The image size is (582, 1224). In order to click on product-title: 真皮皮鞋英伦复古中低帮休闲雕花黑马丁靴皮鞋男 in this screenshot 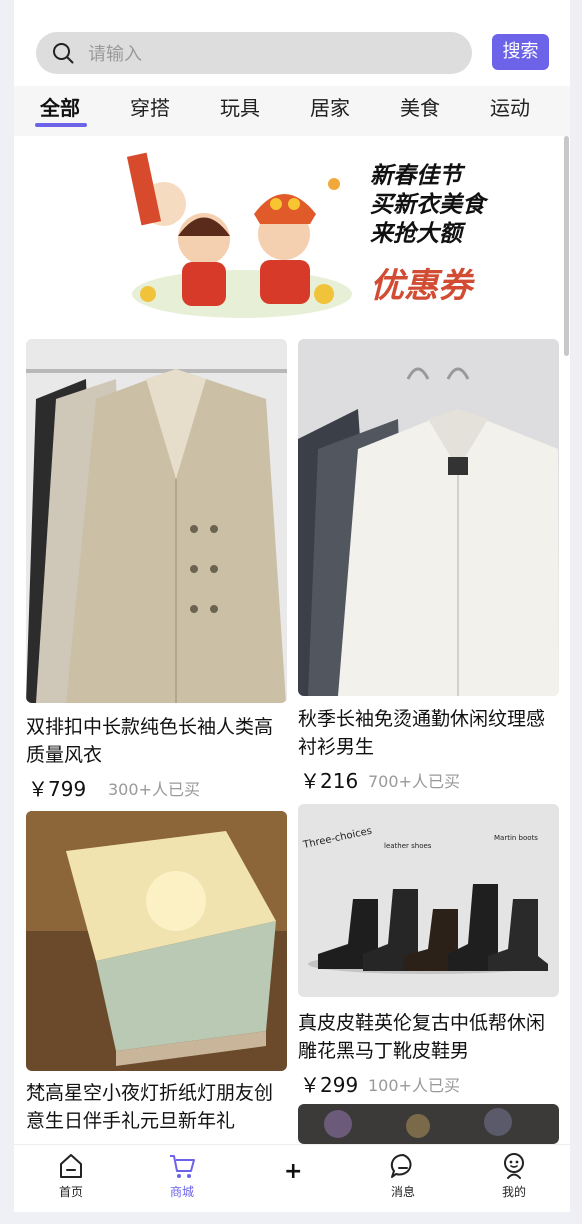, I will do `click(422, 1037)`.